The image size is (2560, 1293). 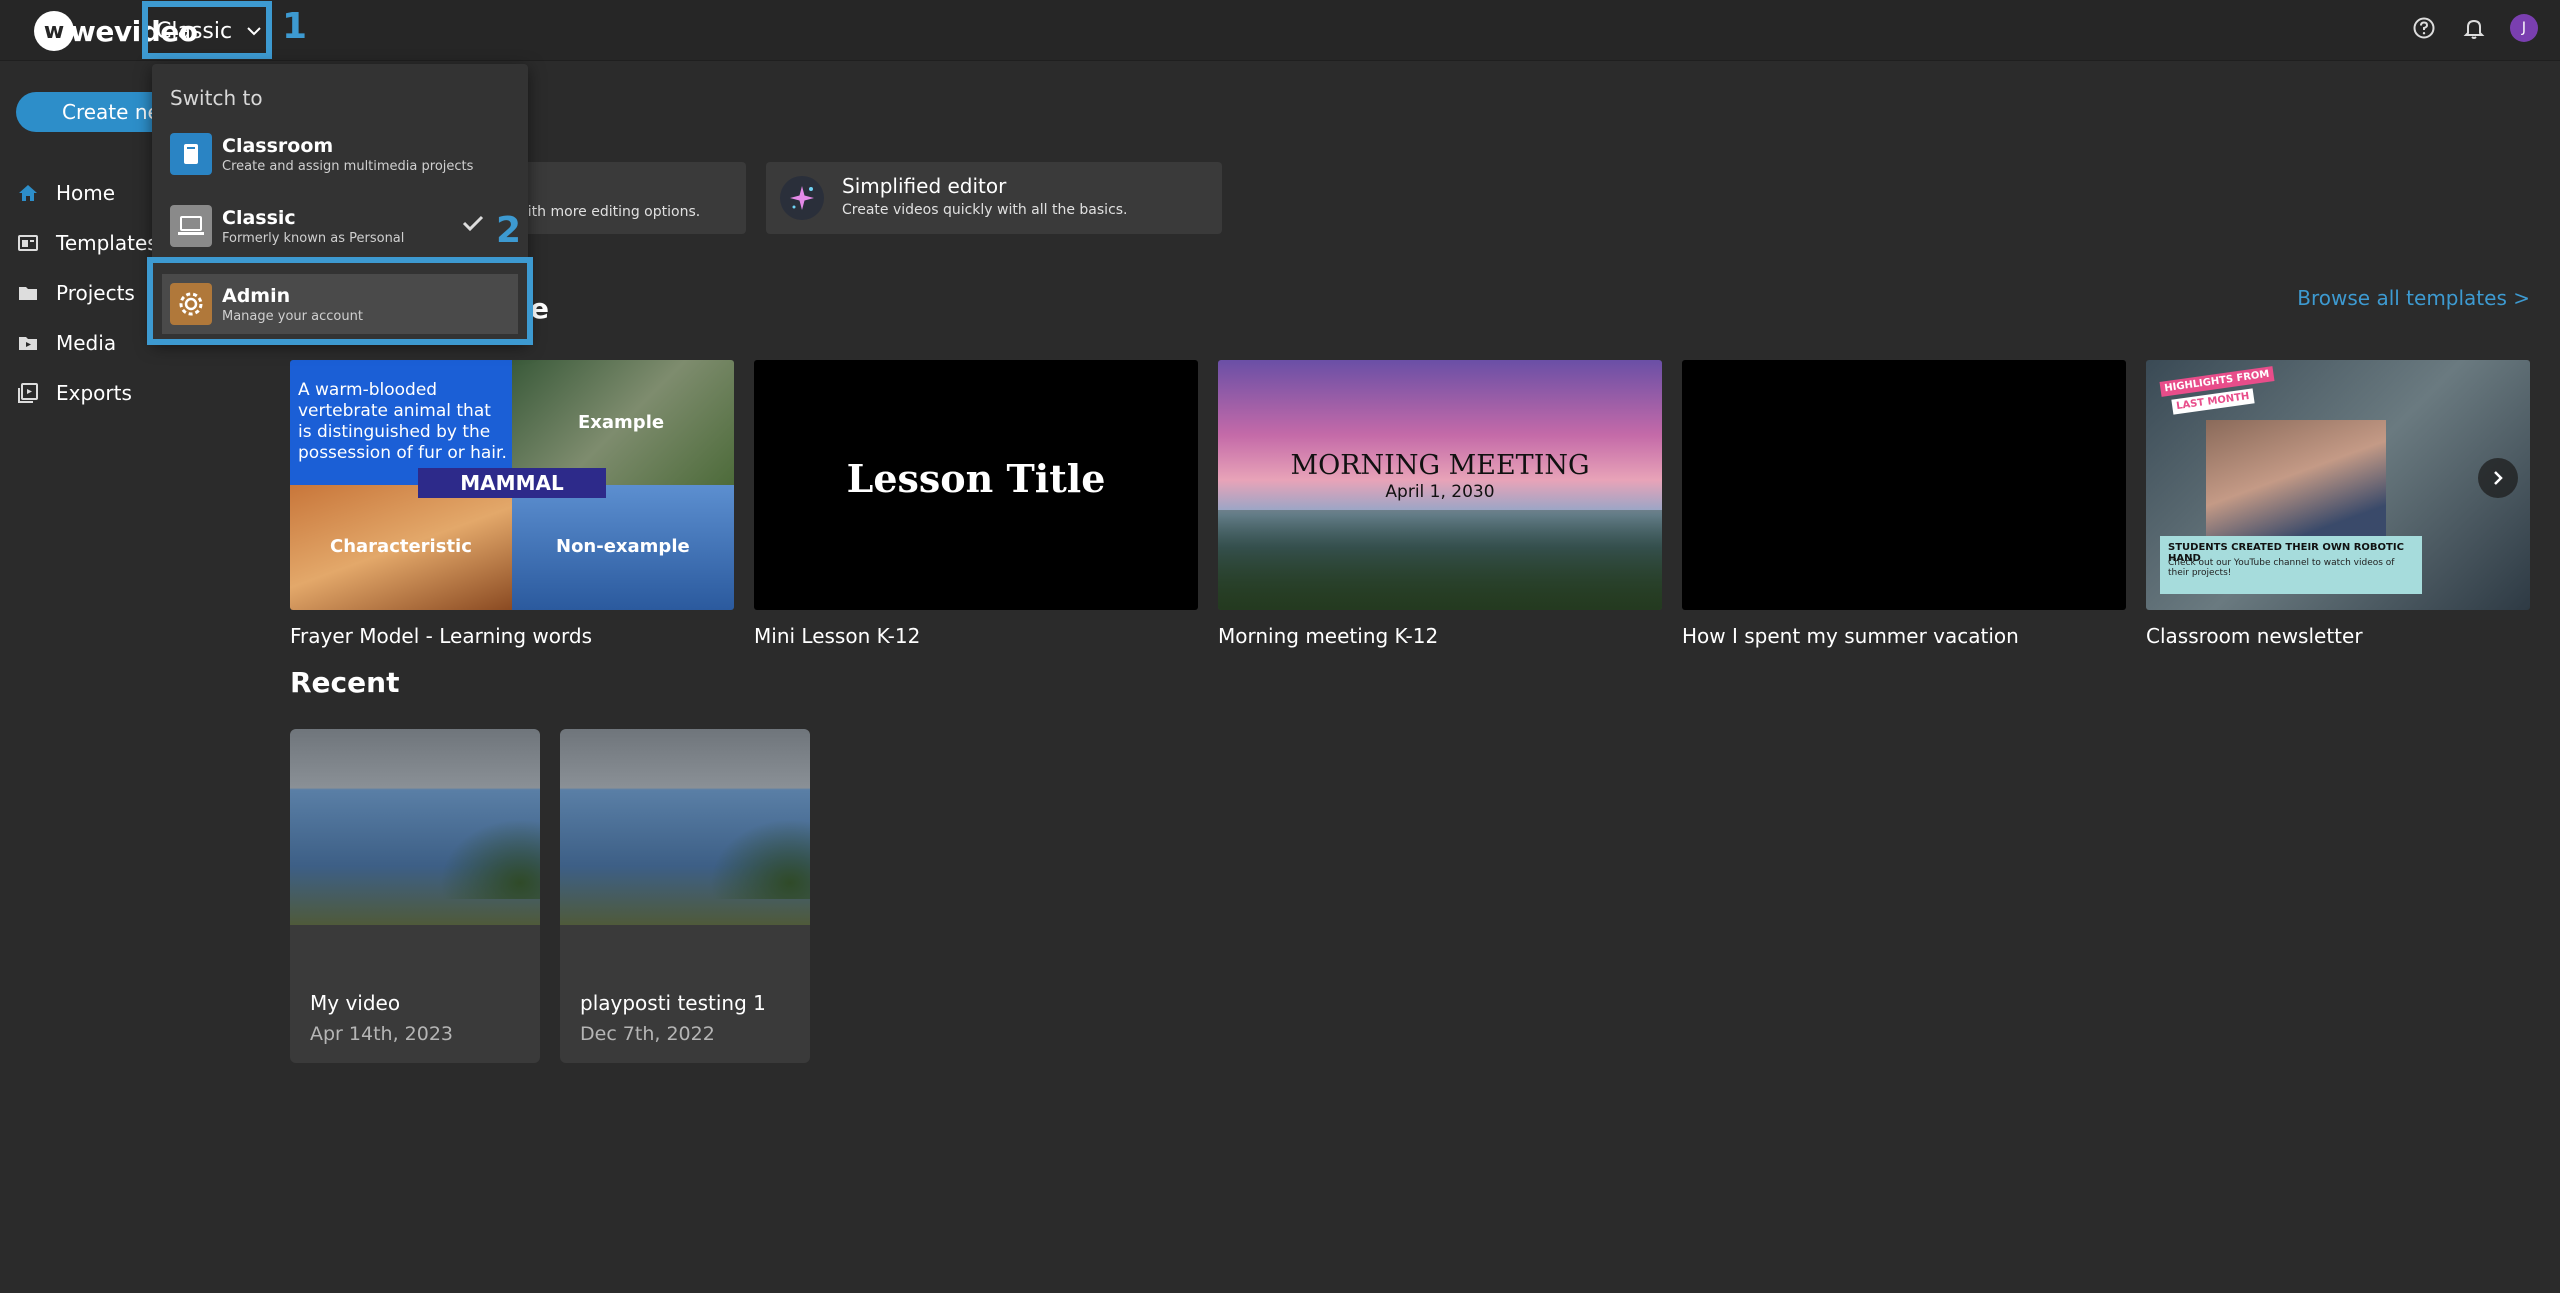 I want to click on morning-meeting-date: April 1, 2030, so click(x=1440, y=492).